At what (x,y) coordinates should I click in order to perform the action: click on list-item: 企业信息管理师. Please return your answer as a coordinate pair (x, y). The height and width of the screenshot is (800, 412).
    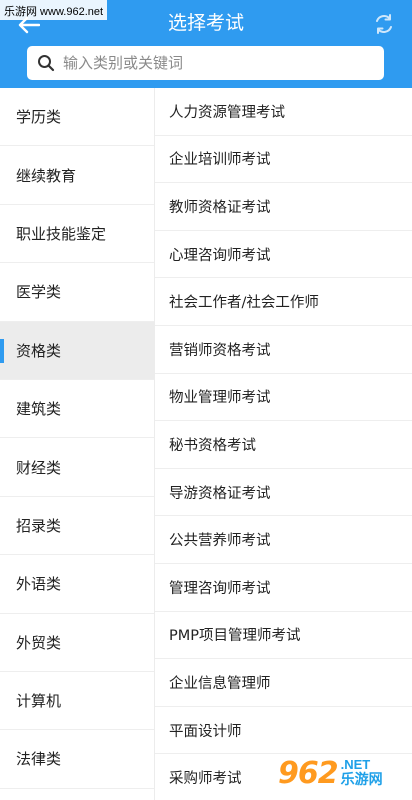
    Looking at the image, I should click on (283, 683).